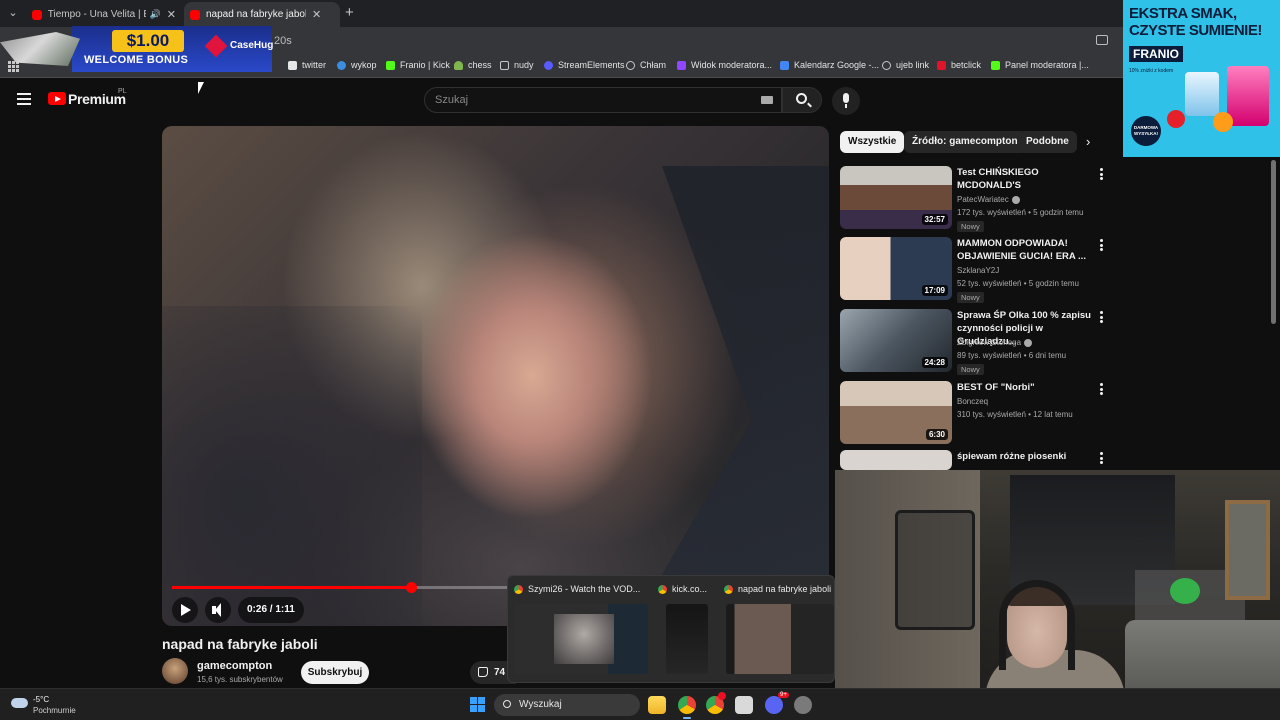 This screenshot has width=1280, height=720. What do you see at coordinates (292, 466) in the screenshot?
I see `video-frame-shape` at bounding box center [292, 466].